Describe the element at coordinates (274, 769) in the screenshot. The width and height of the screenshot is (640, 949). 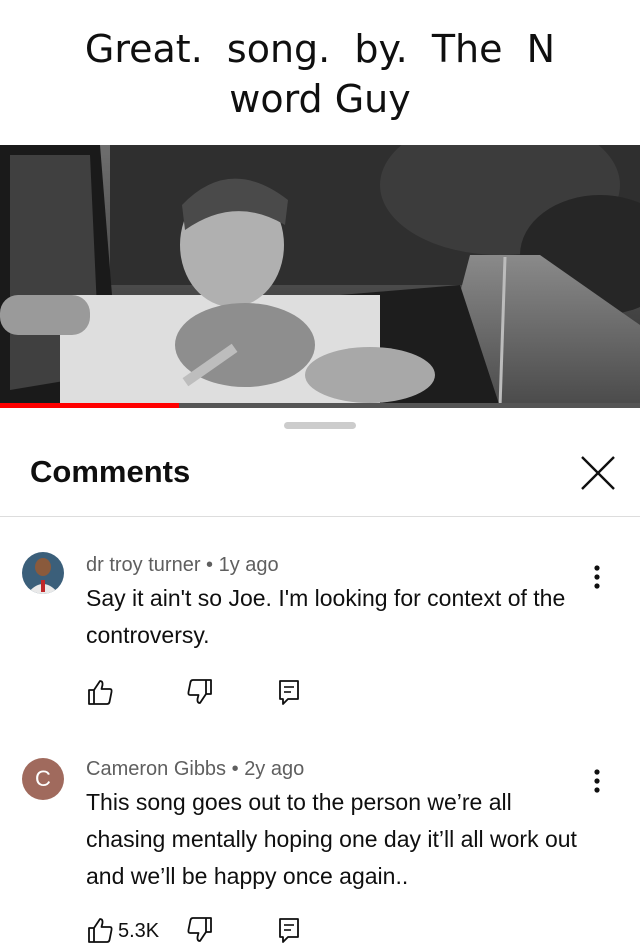
I see `comment-age: 2y ago` at that location.